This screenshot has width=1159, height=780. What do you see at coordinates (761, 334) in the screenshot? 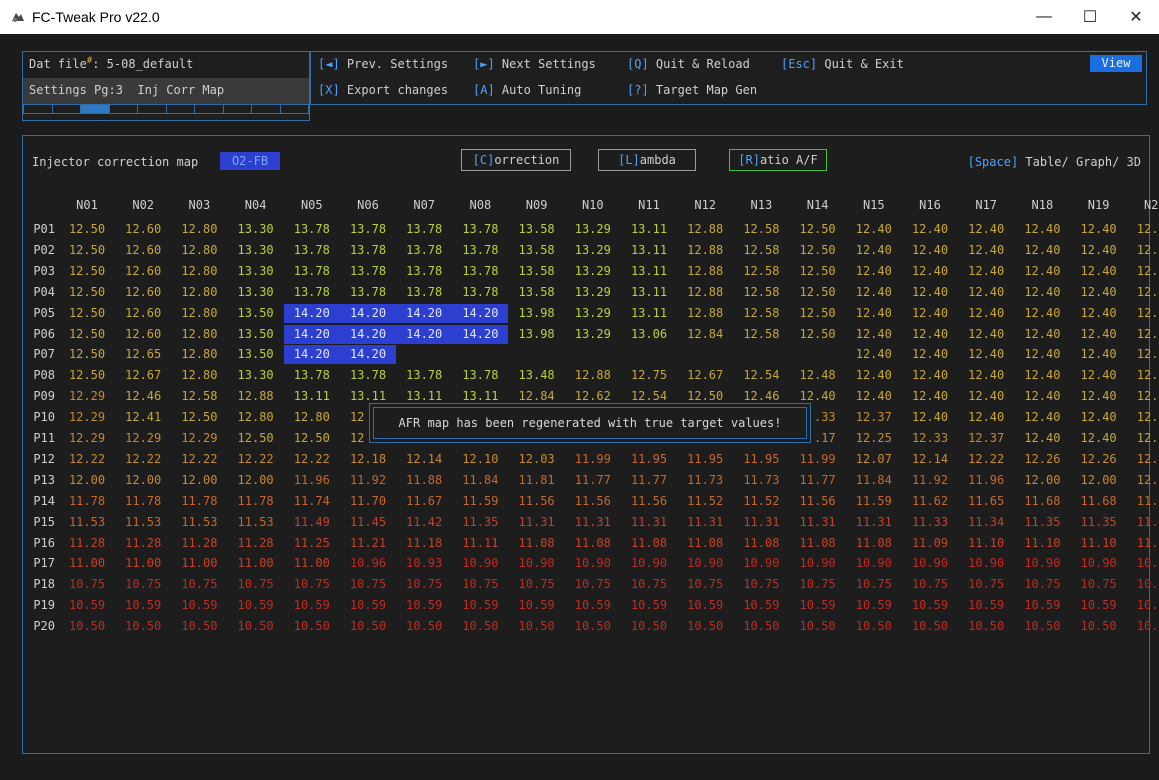
I see `table-cell: 12.58` at bounding box center [761, 334].